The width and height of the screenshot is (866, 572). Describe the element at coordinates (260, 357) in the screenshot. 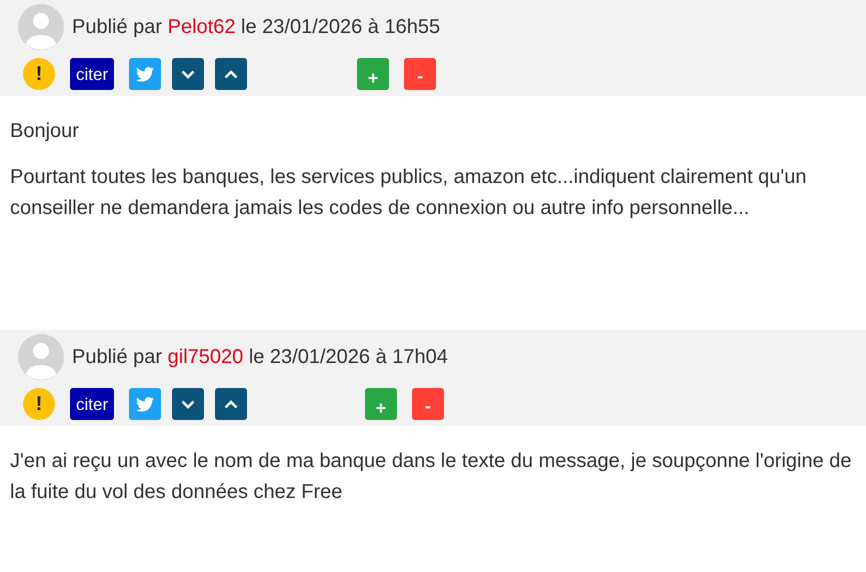

I see `post-byline: Publié par gil75020 le 23/01/2026 à 17h04` at that location.